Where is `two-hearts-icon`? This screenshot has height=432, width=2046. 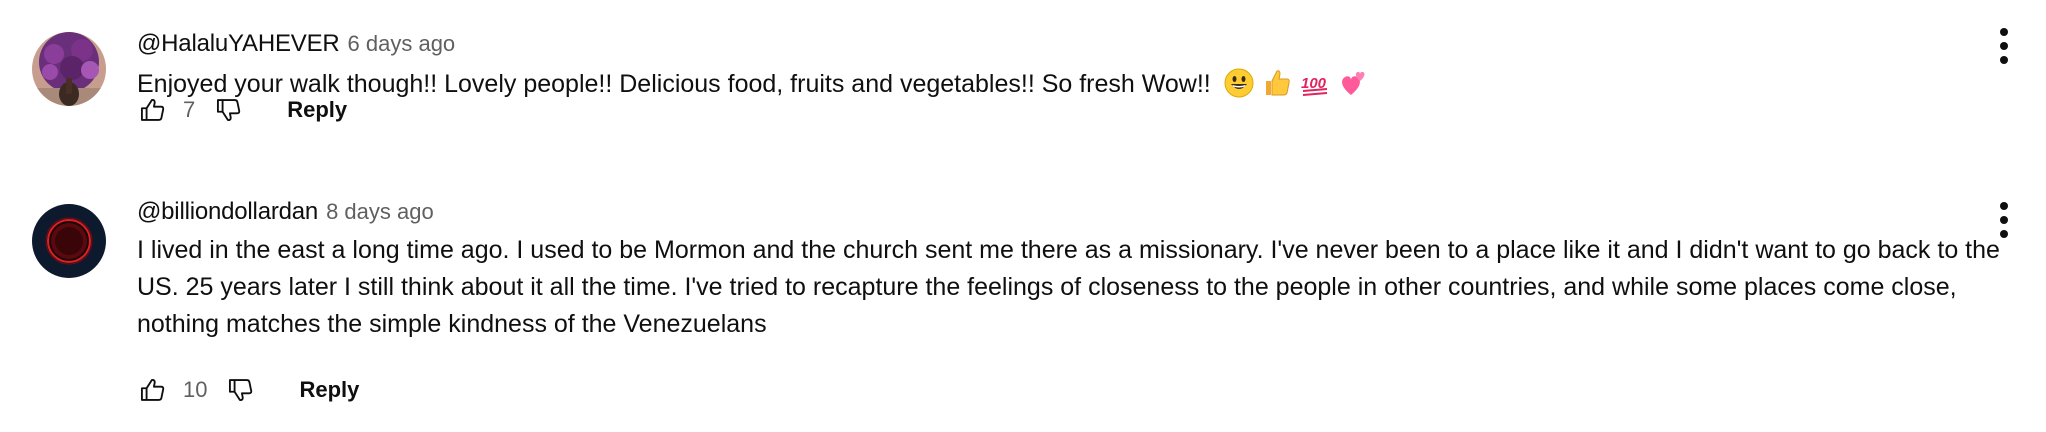
two-hearts-icon is located at coordinates (1353, 83).